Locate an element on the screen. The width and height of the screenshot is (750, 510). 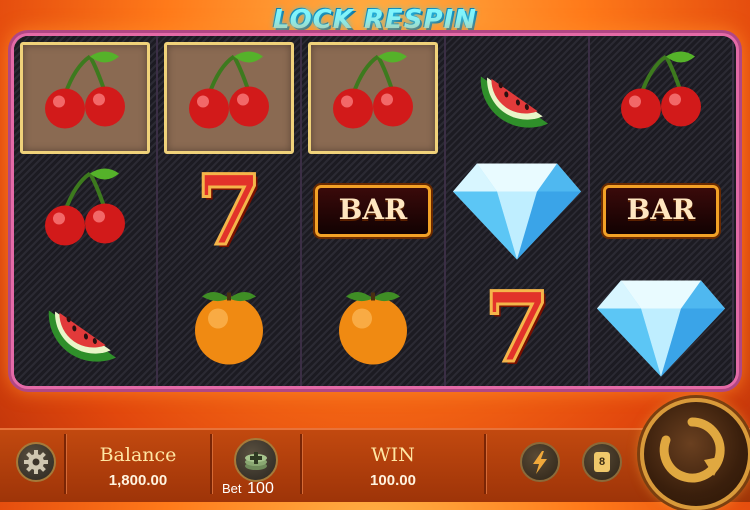
lightning-icon is located at coordinates (540, 462).